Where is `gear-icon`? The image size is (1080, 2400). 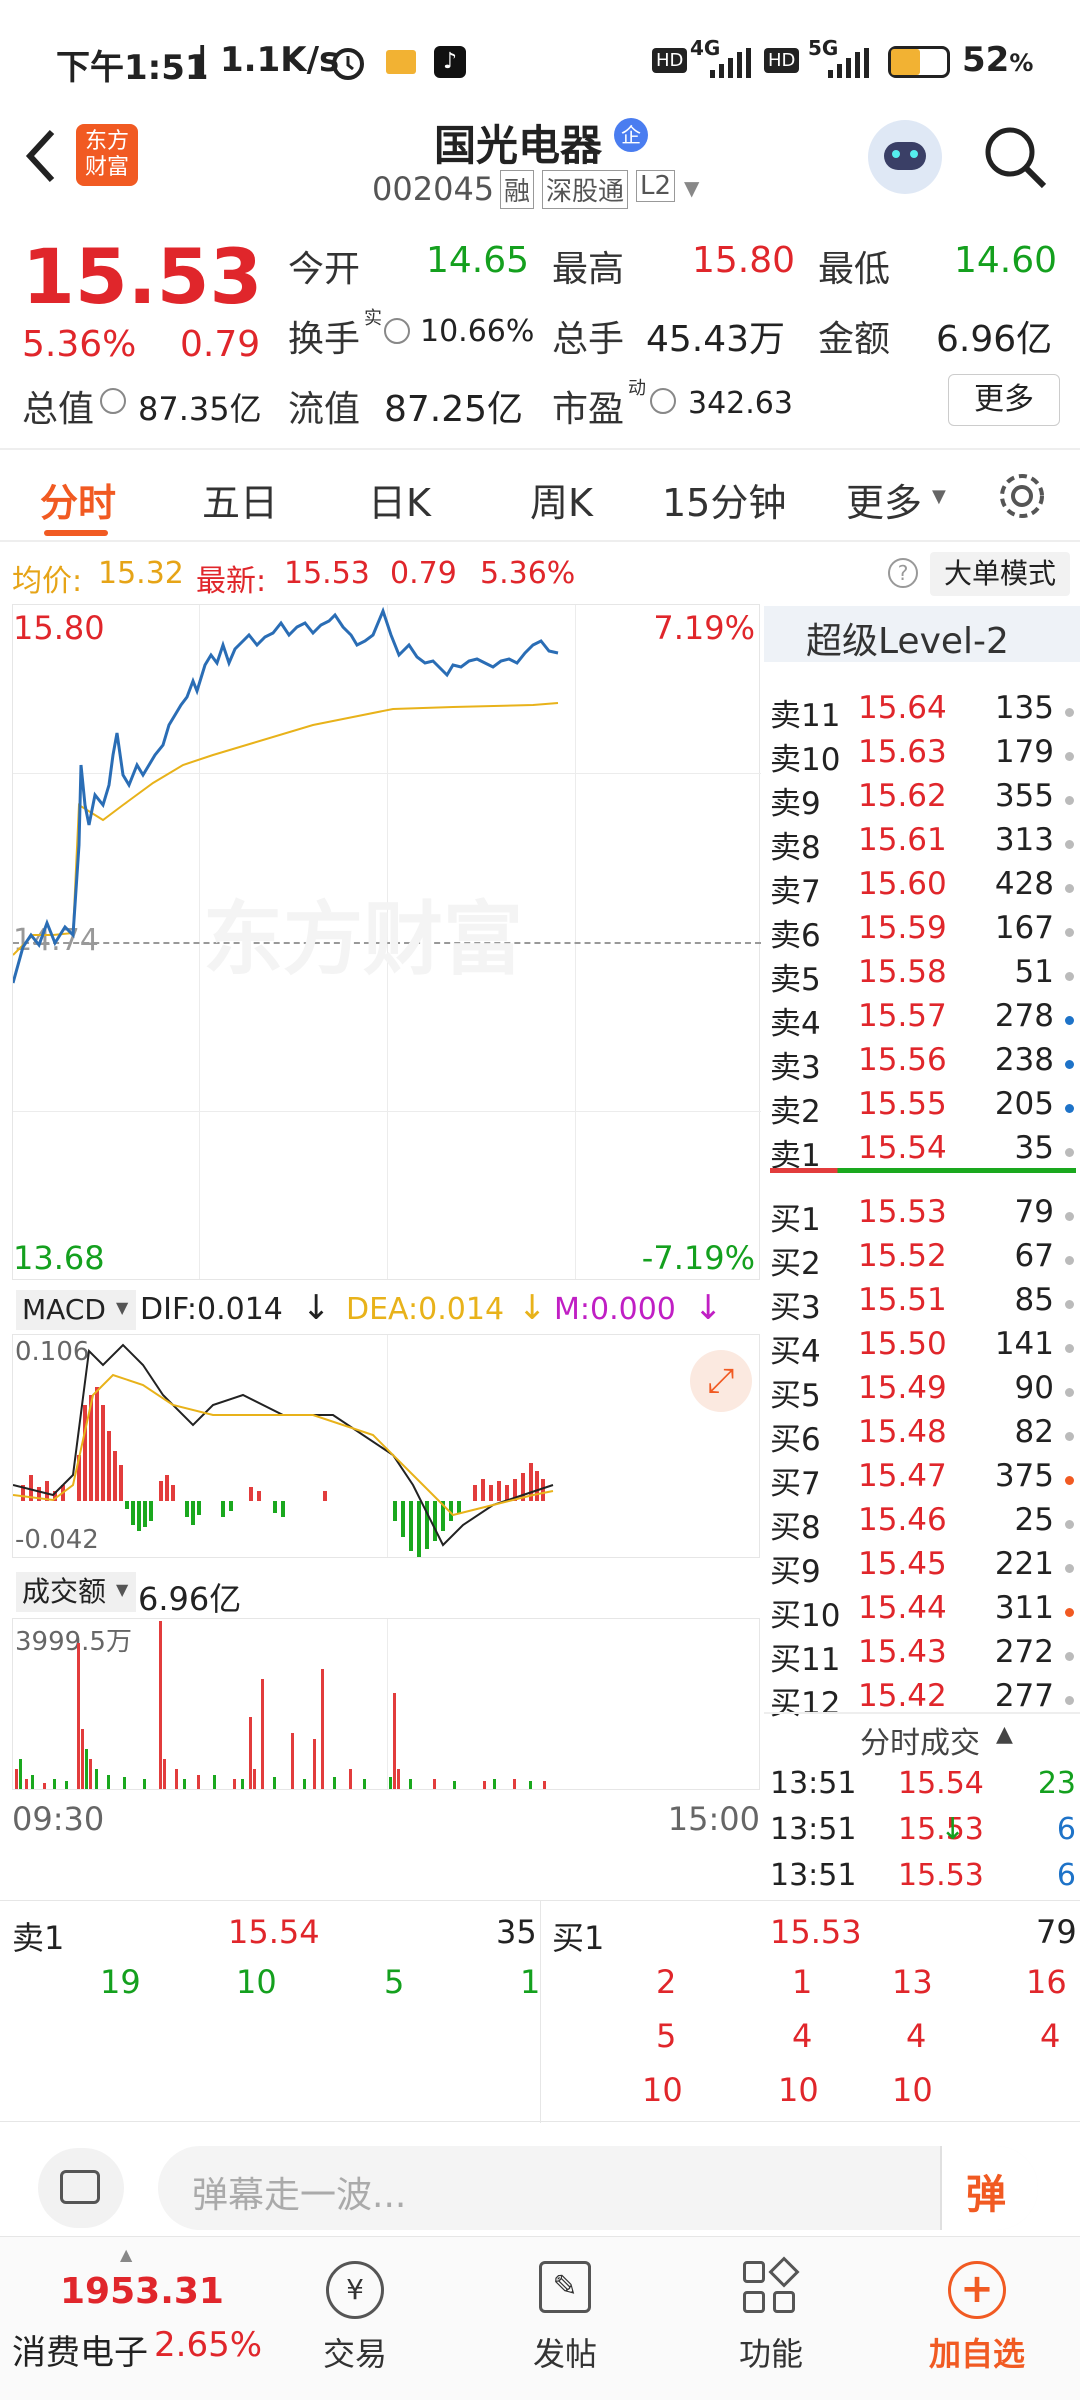 gear-icon is located at coordinates (1022, 496).